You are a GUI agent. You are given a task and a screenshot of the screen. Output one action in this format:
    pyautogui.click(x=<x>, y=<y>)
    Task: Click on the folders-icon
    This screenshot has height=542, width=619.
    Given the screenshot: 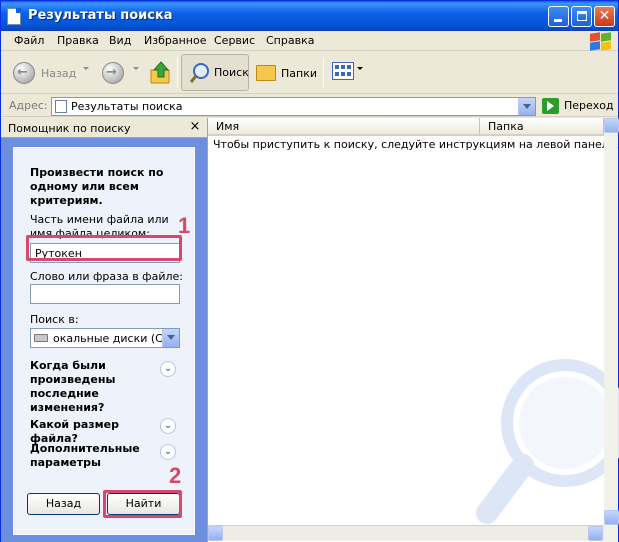 What is the action you would take?
    pyautogui.click(x=266, y=73)
    